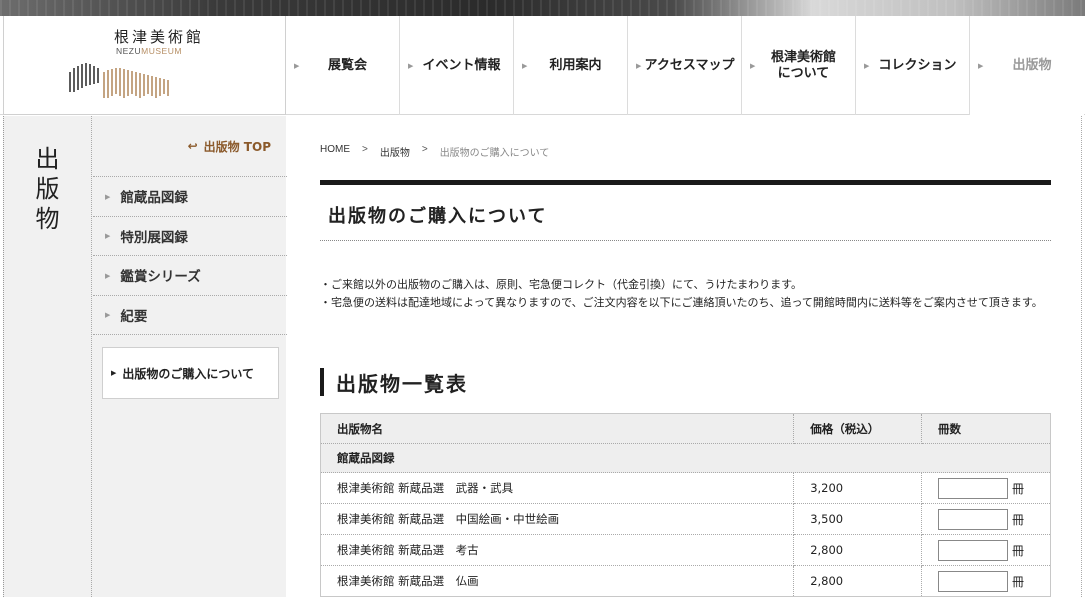 The width and height of the screenshot is (1085, 597). I want to click on publication-price: 3,200, so click(858, 488).